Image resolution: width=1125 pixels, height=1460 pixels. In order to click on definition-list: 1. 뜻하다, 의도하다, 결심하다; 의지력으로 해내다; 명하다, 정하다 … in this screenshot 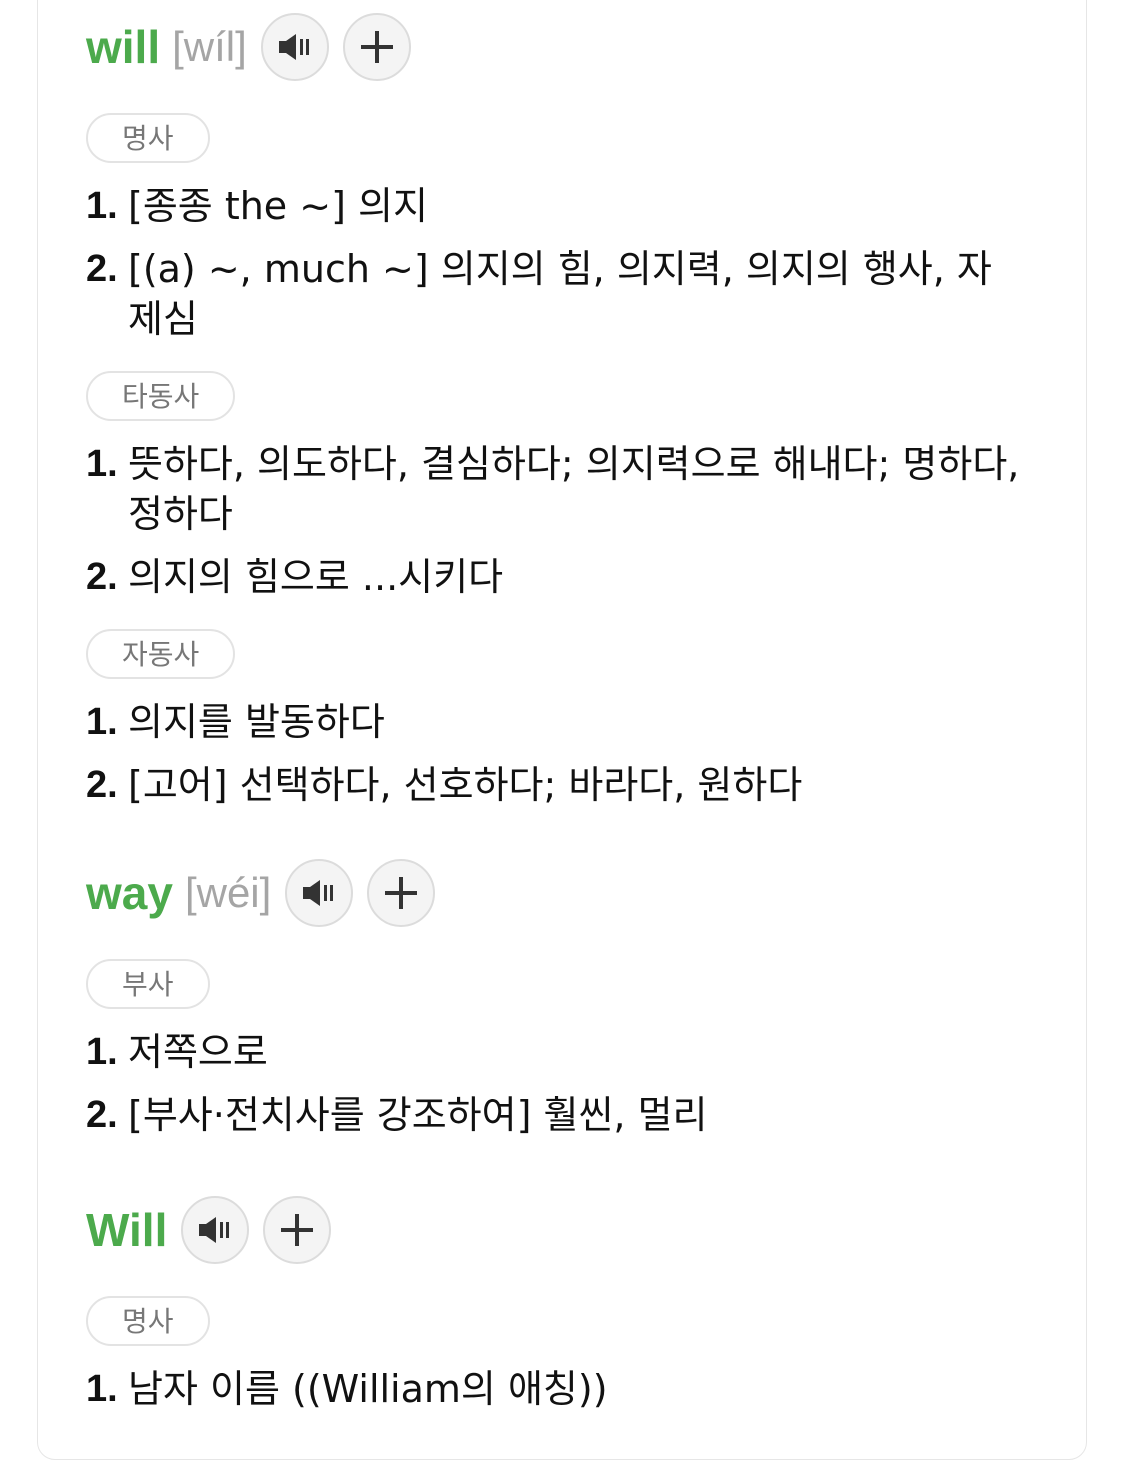, I will do `click(556, 520)`.